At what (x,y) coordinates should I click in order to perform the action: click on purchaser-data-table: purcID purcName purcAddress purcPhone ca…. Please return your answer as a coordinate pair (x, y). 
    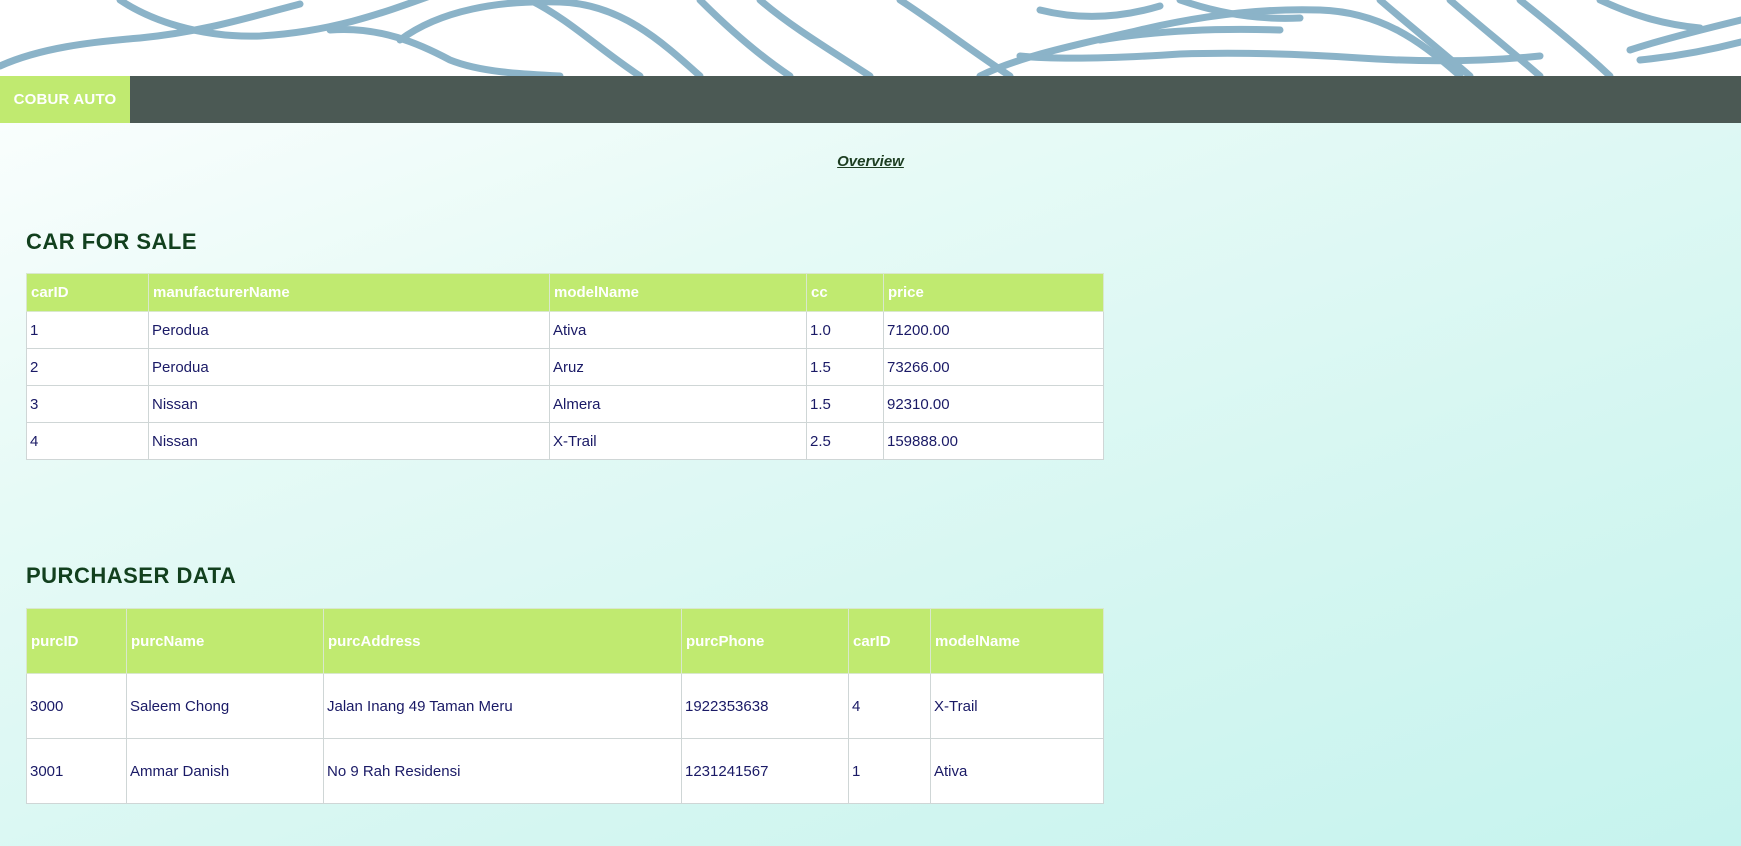
    Looking at the image, I should click on (565, 706).